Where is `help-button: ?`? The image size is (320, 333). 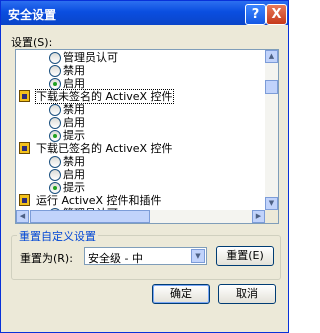 help-button: ? is located at coordinates (255, 14).